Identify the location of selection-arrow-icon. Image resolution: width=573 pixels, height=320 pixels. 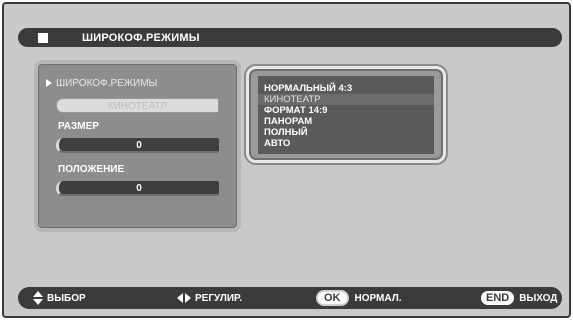
(49, 83).